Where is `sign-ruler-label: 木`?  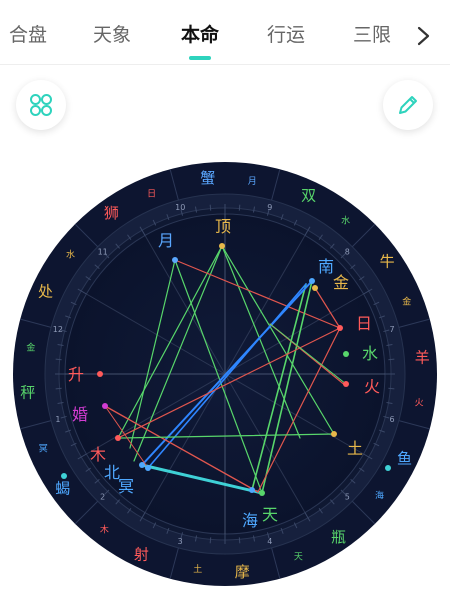 sign-ruler-label: 木 is located at coordinates (104, 529).